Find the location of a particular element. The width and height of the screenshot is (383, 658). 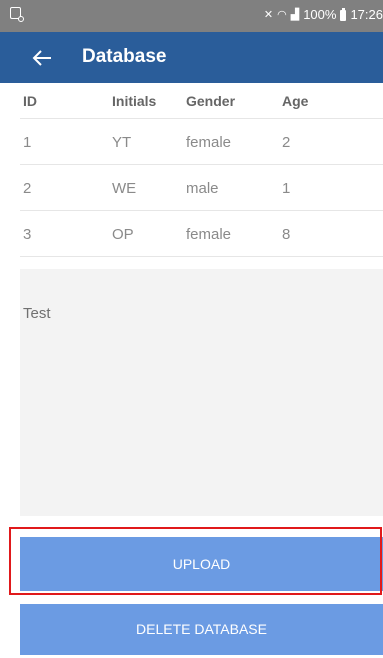

table-row: 1 YT female 2 is located at coordinates (201, 142).